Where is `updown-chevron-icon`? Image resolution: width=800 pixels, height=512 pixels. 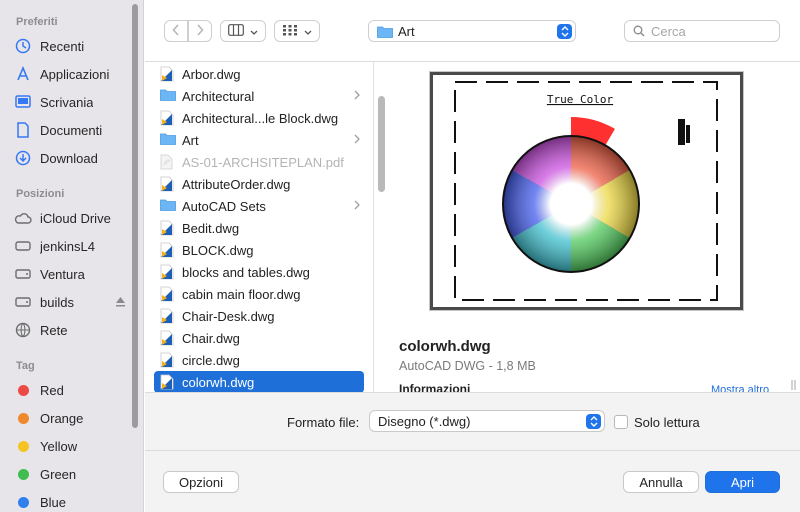 updown-chevron-icon is located at coordinates (564, 31).